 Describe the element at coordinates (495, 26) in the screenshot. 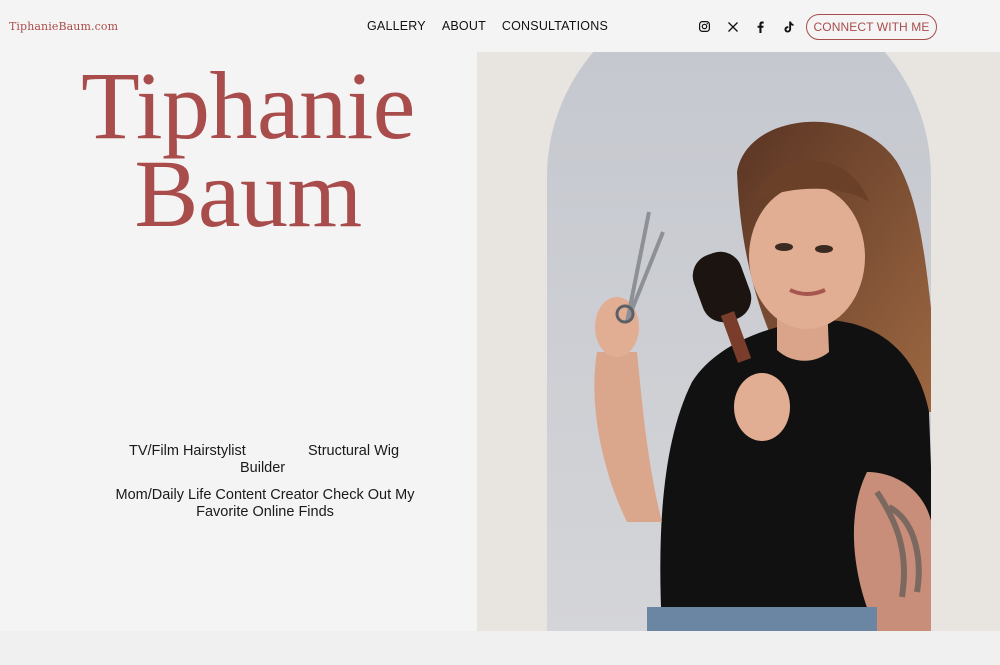

I see `main-nav: GALLERY ABOUT CONSULTATIONS` at that location.